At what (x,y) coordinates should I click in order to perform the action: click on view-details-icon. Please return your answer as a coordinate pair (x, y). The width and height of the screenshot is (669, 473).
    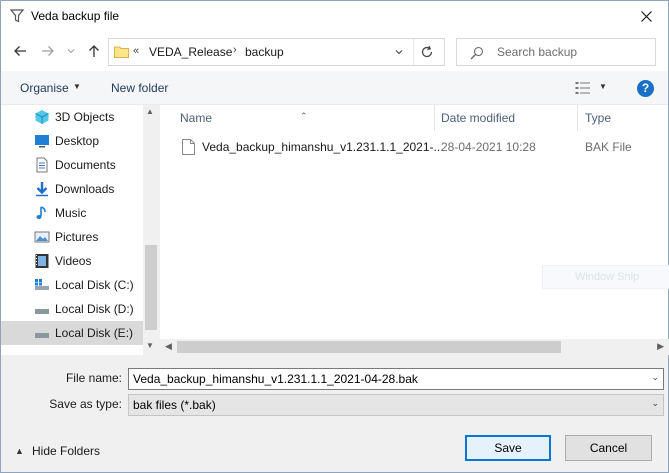
    Looking at the image, I should click on (583, 88).